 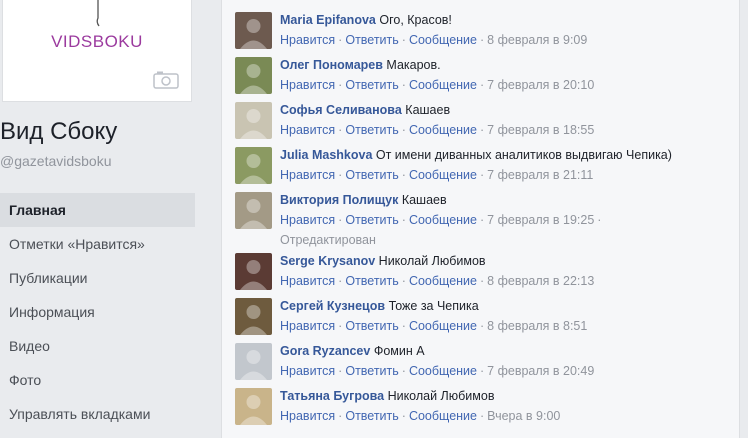 I want to click on sidebar-nav-item: Публикации, so click(x=97, y=278).